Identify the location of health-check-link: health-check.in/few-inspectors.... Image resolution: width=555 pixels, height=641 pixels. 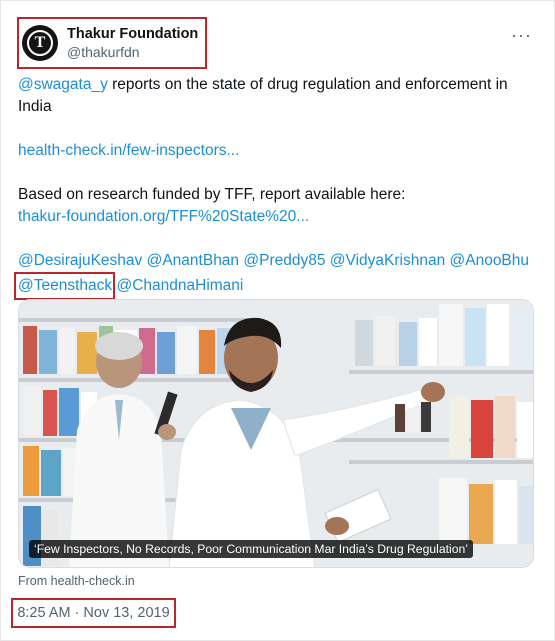
(278, 151).